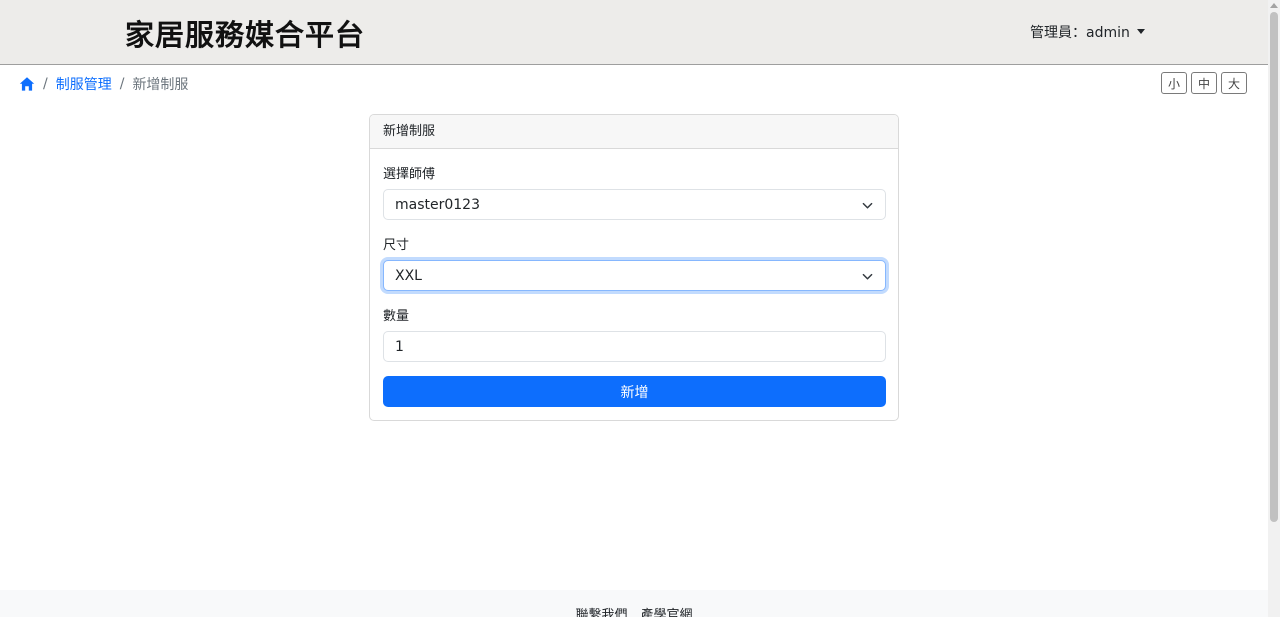  What do you see at coordinates (634, 275) in the screenshot?
I see `size-select: XXL` at bounding box center [634, 275].